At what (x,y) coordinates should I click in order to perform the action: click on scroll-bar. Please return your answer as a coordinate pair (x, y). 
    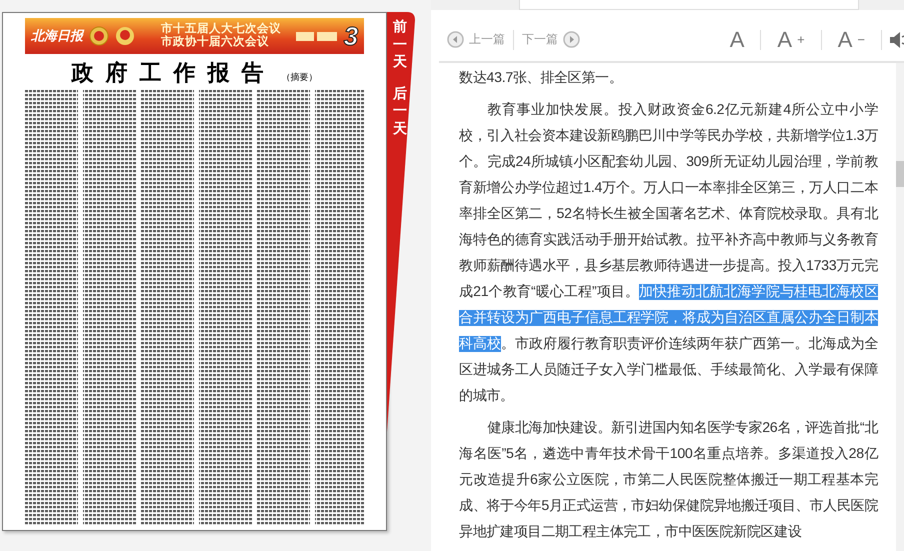
    Looking at the image, I should click on (900, 307).